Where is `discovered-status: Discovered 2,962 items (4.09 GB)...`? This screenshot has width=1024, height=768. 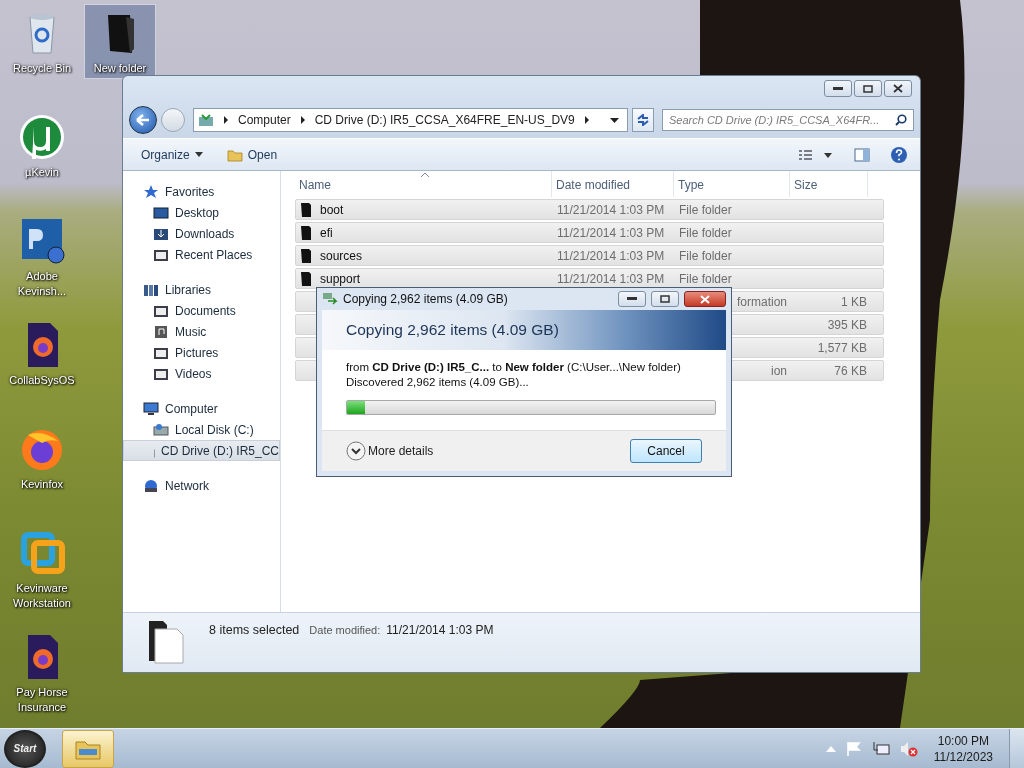 discovered-status: Discovered 2,962 items (4.09 GB)... is located at coordinates (437, 382).